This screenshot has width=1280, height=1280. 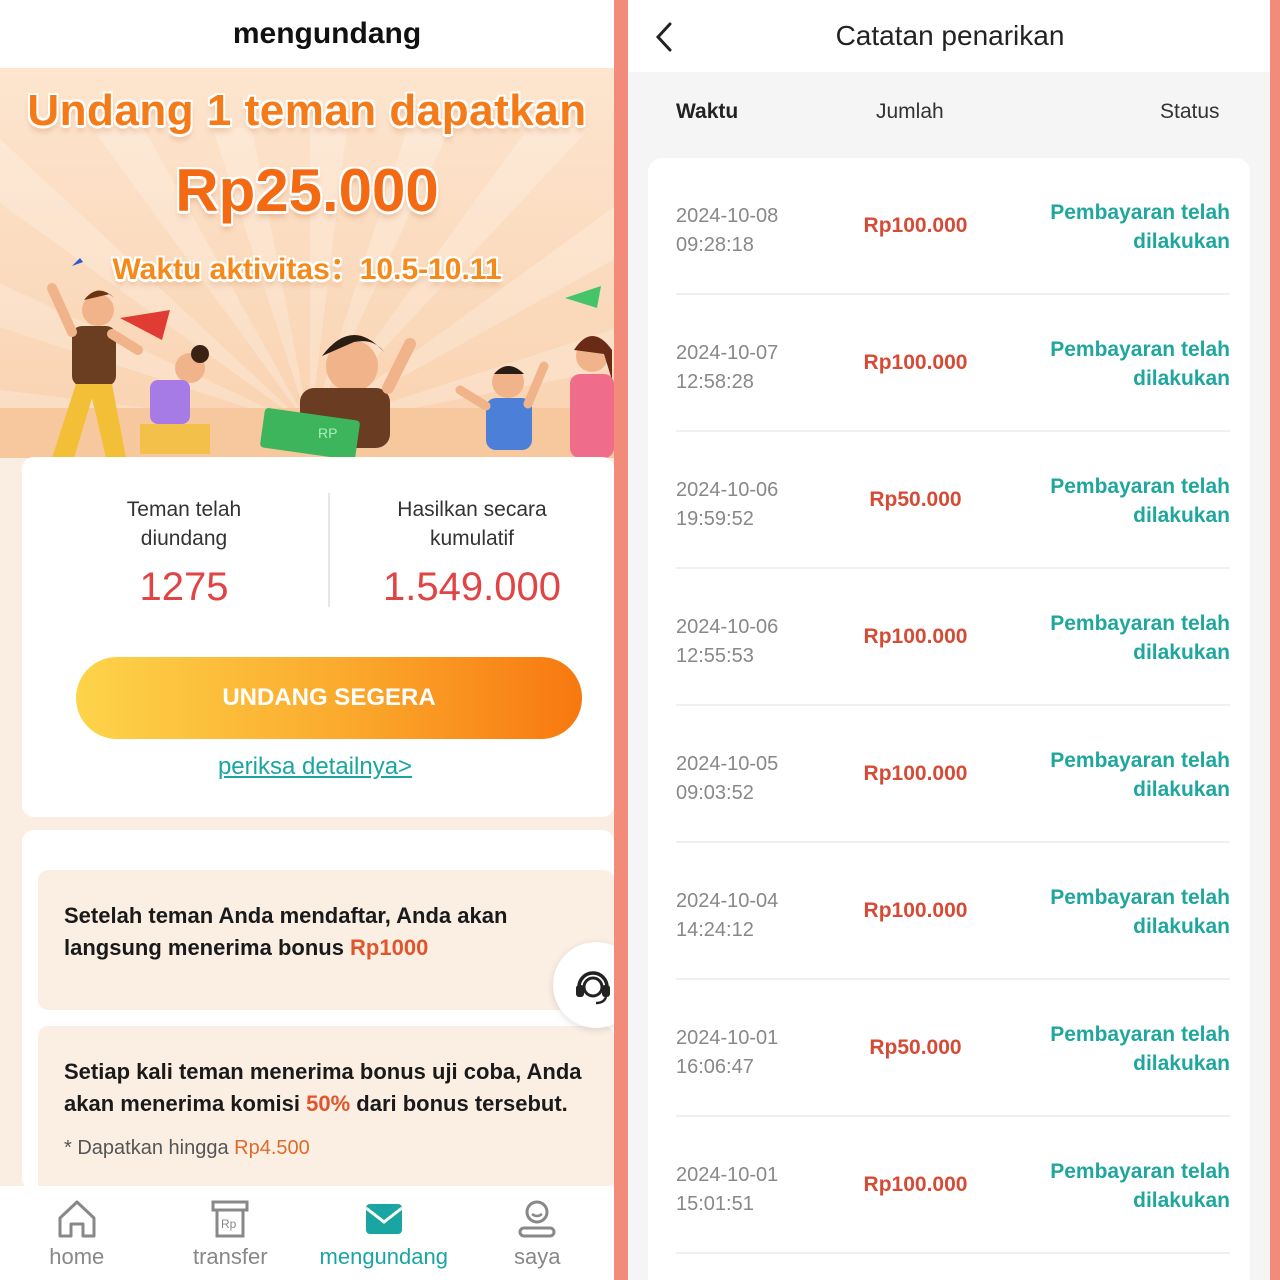 I want to click on invited-label-line2: diundang, so click(x=184, y=538).